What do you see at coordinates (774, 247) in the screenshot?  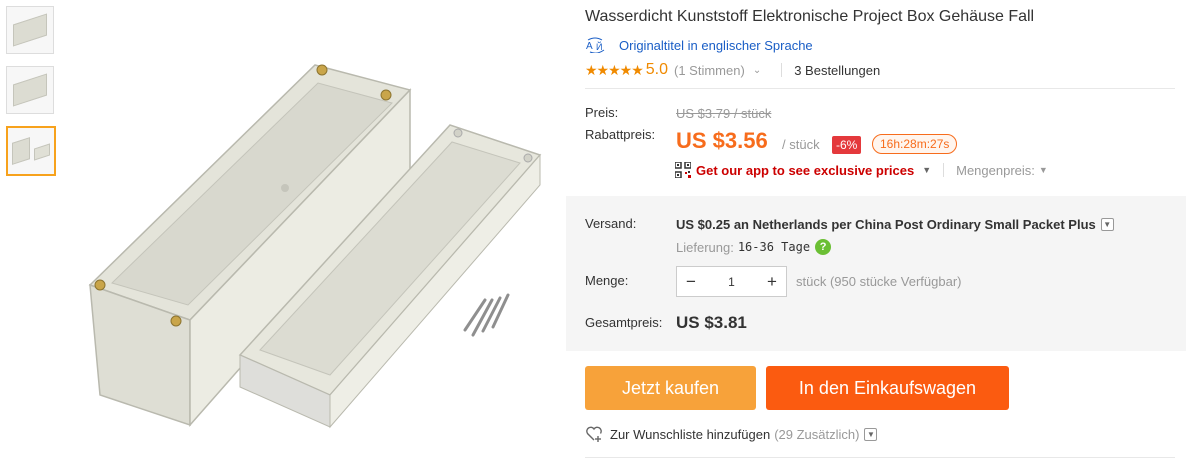 I see `delivery-days: 16-36 Tage` at bounding box center [774, 247].